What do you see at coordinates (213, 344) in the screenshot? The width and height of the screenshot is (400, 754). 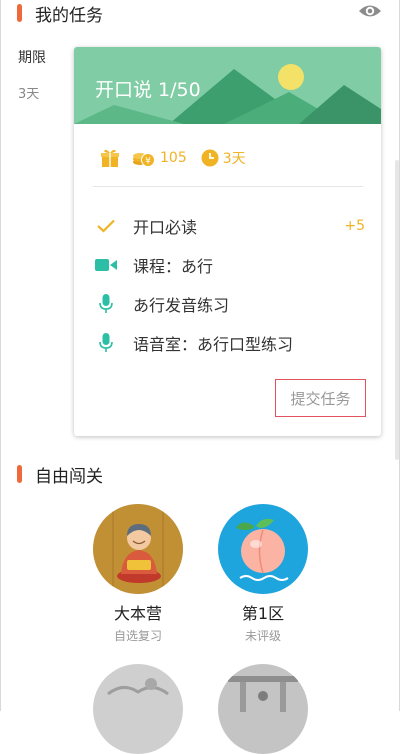 I see `task-label: 语音室：あ行口型练习` at bounding box center [213, 344].